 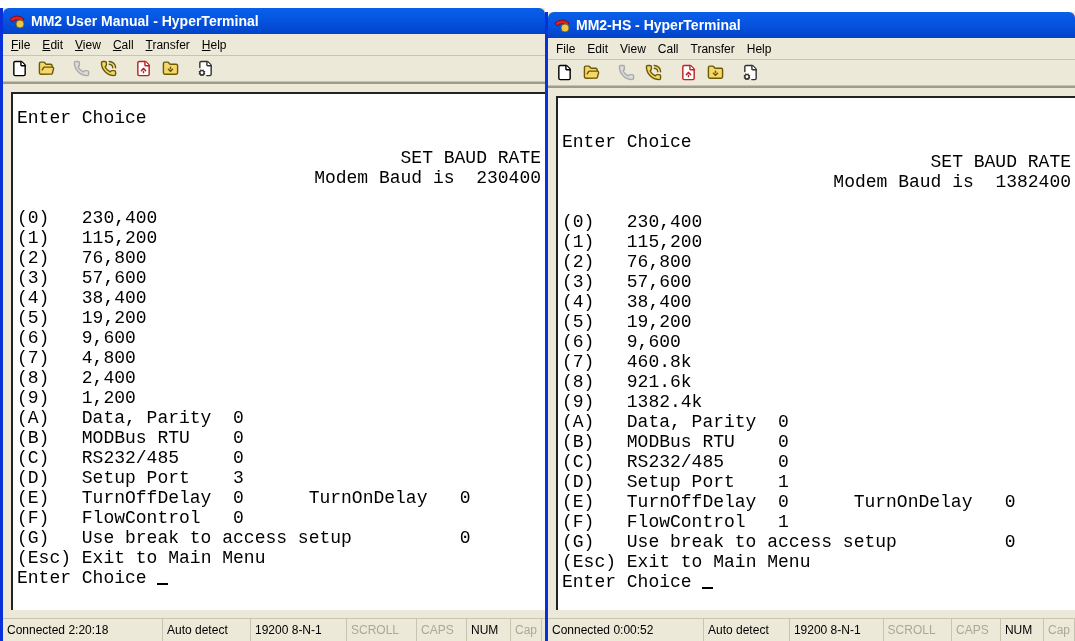 What do you see at coordinates (659, 362) in the screenshot?
I see `option-label: 460.8k` at bounding box center [659, 362].